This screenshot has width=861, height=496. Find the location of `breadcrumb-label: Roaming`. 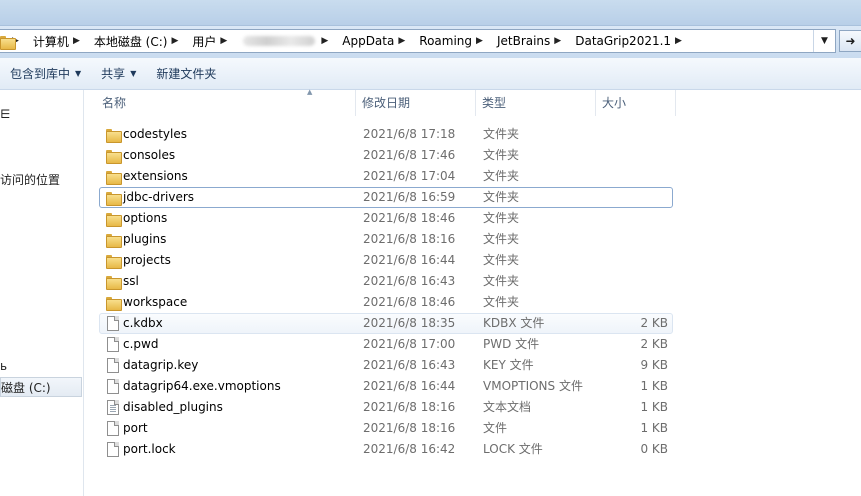

breadcrumb-label: Roaming is located at coordinates (446, 41).